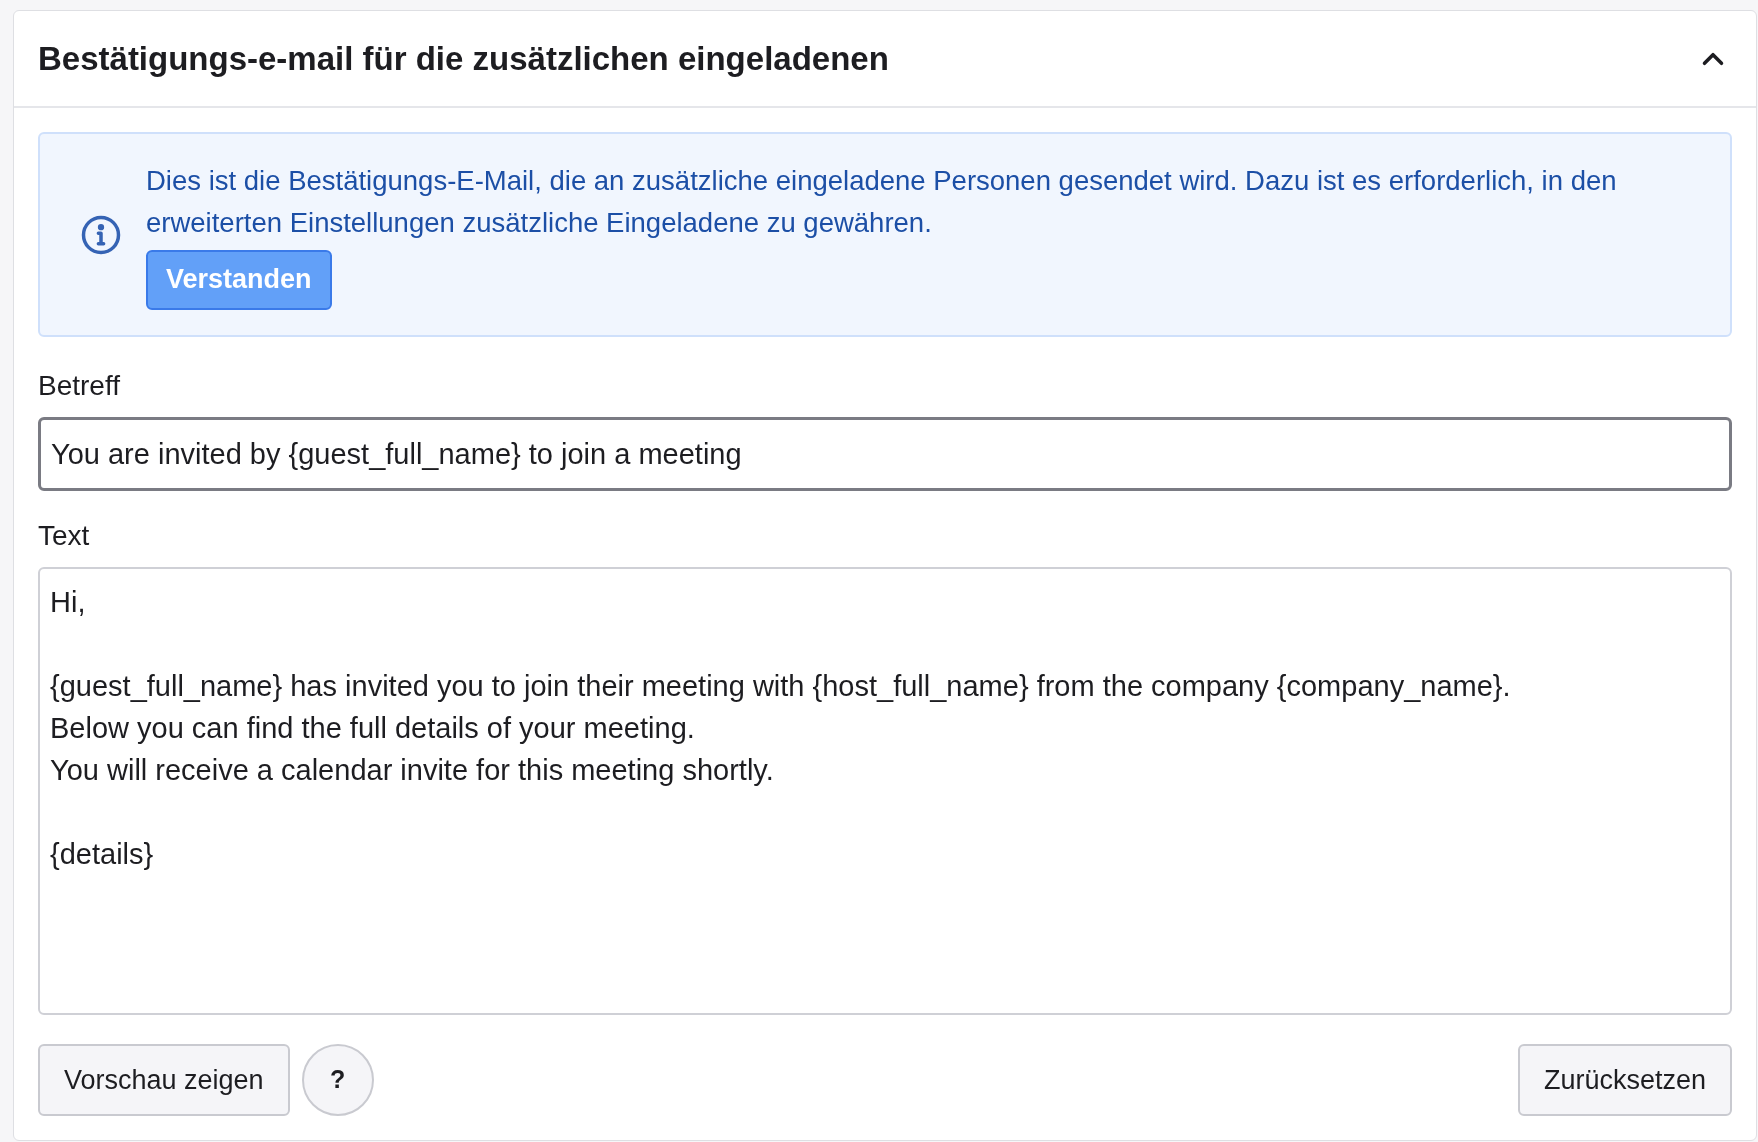 This screenshot has width=1758, height=1142. What do you see at coordinates (164, 1080) in the screenshot?
I see `preview-button: Vorschau zeigen` at bounding box center [164, 1080].